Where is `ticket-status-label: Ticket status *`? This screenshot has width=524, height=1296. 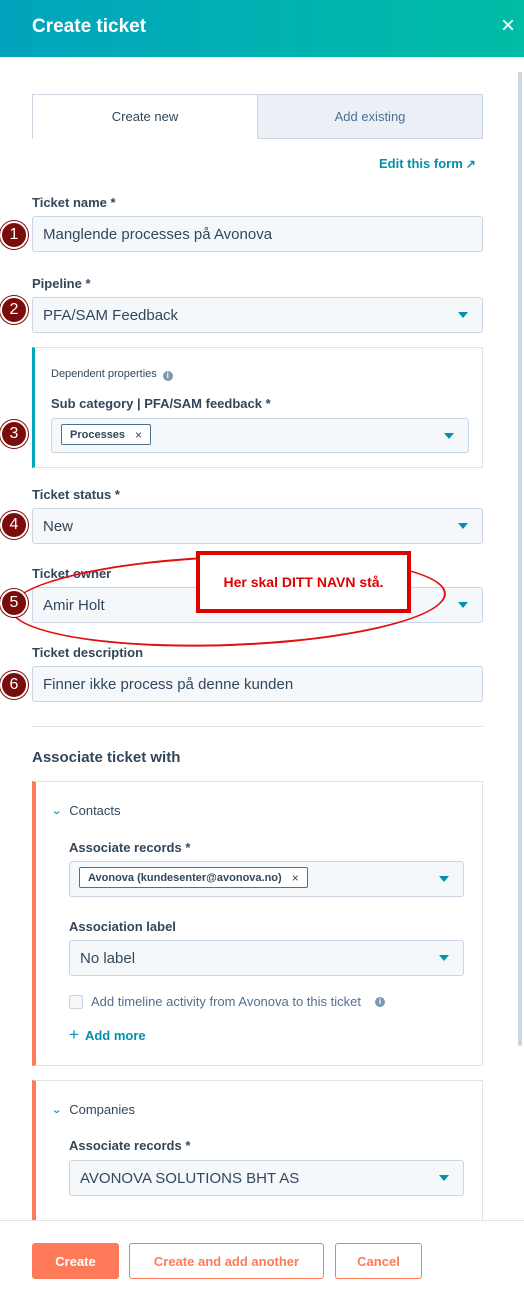 ticket-status-label: Ticket status * is located at coordinates (76, 494).